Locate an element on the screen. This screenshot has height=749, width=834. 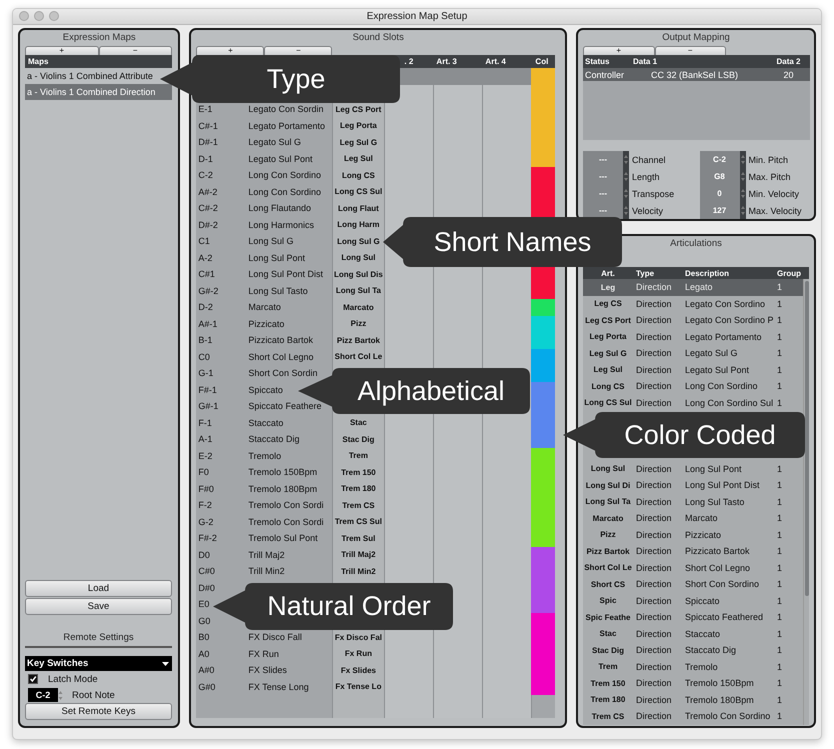
table-cell: C#-2 is located at coordinates (208, 208).